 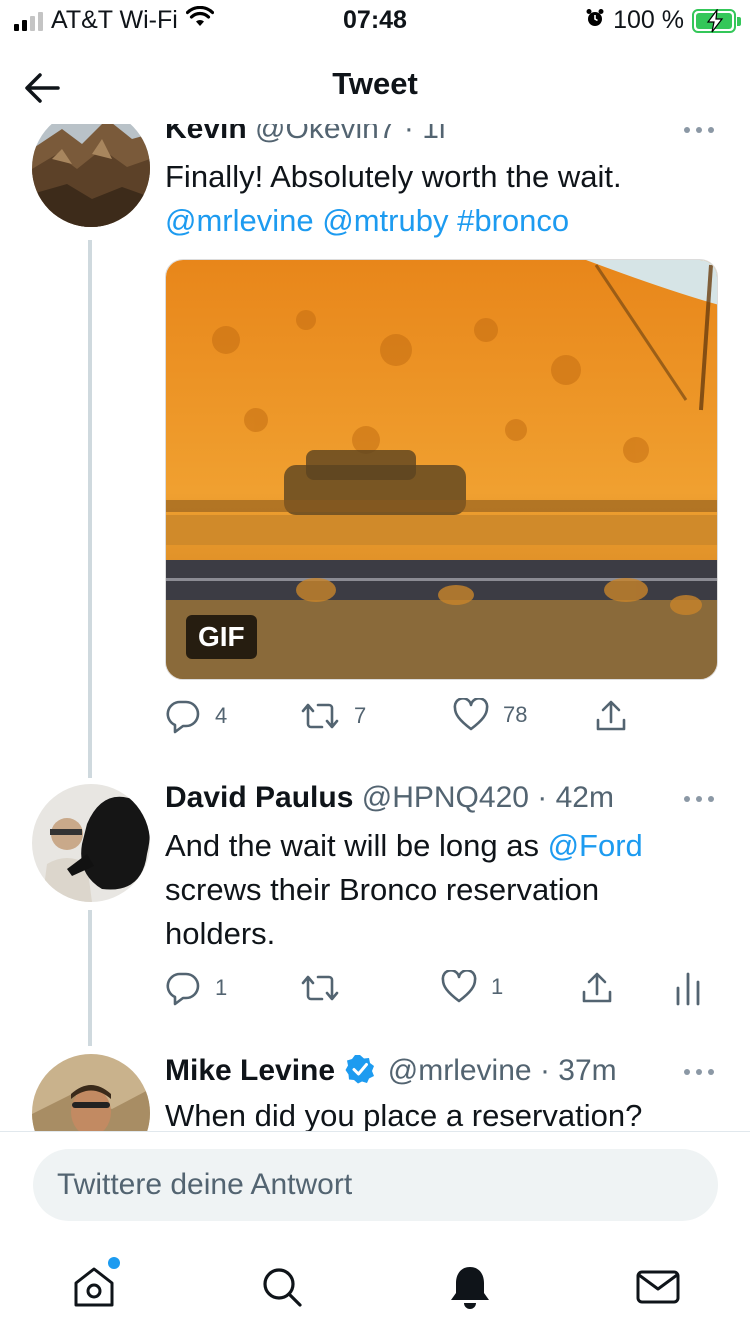 I want to click on tweet-header-kevin: Kevin @Okevin7 · 1l, so click(x=305, y=135).